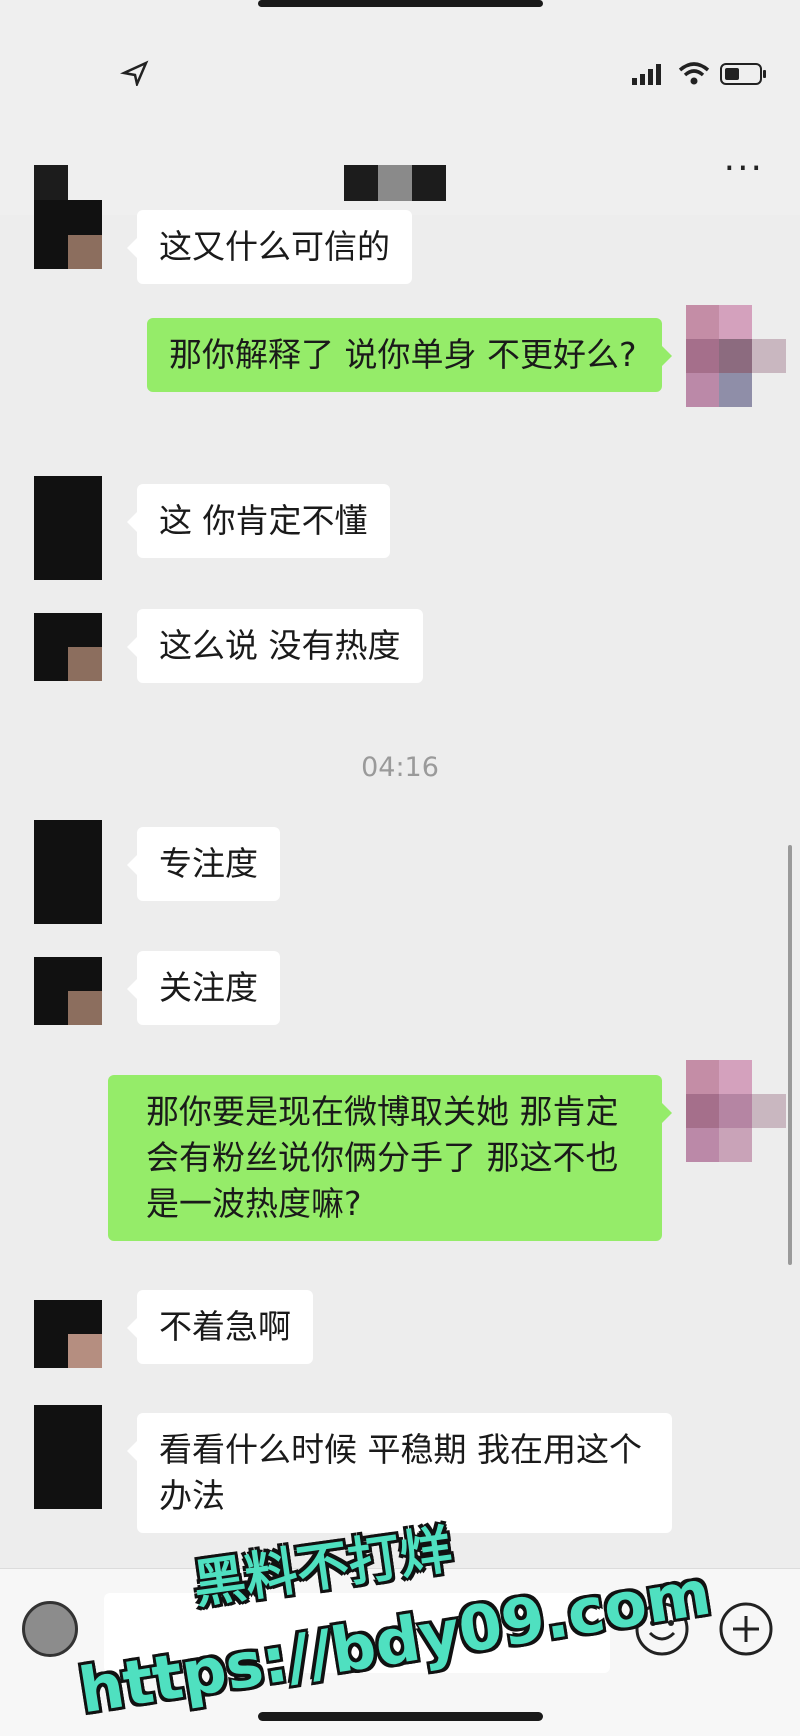 Image resolution: width=800 pixels, height=1736 pixels. I want to click on battery-icon, so click(743, 74).